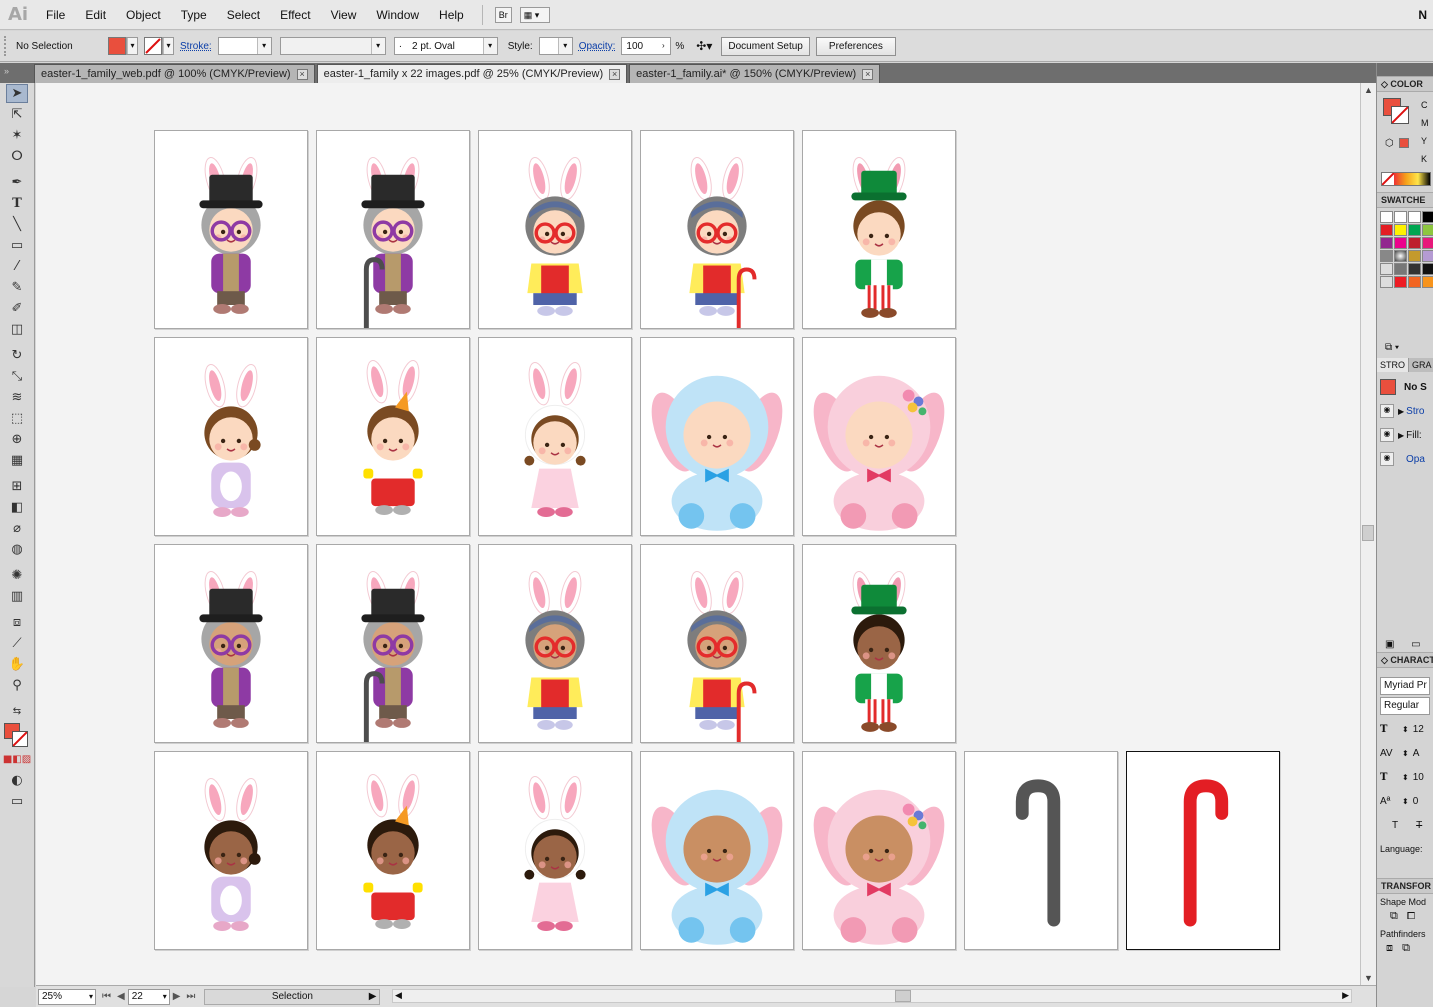 The image size is (1433, 1007). What do you see at coordinates (17, 182) in the screenshot?
I see `pen-tool-icon: ✒` at bounding box center [17, 182].